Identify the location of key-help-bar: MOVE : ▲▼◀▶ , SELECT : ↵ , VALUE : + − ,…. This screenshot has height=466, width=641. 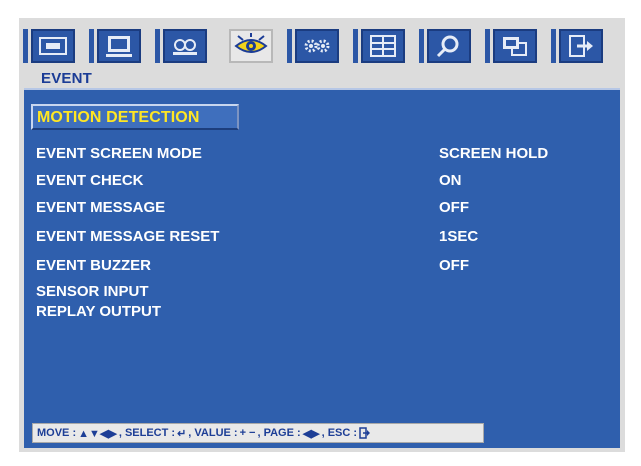
(258, 433).